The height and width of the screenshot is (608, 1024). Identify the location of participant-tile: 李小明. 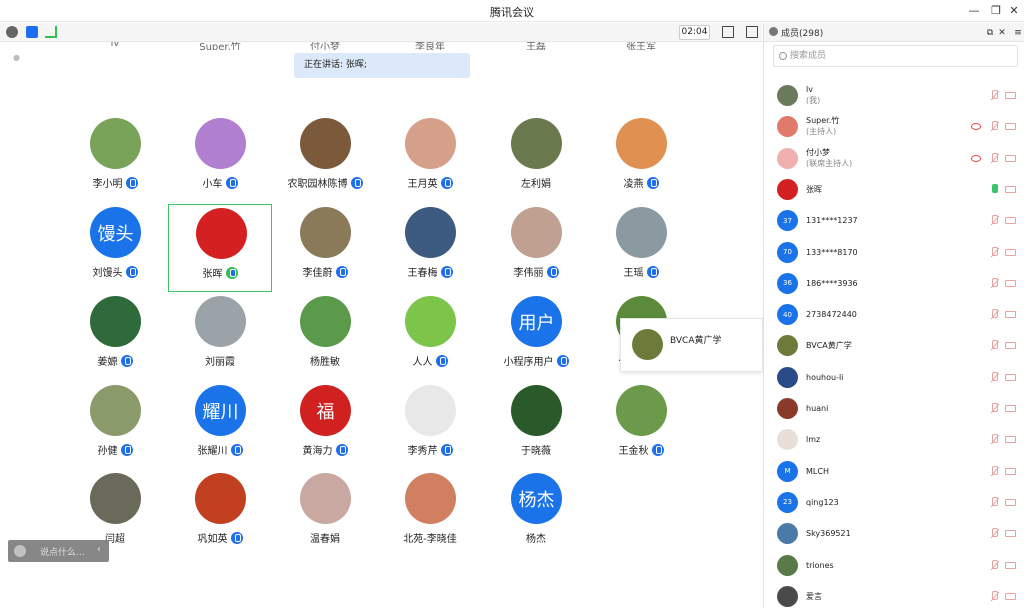
(115, 159).